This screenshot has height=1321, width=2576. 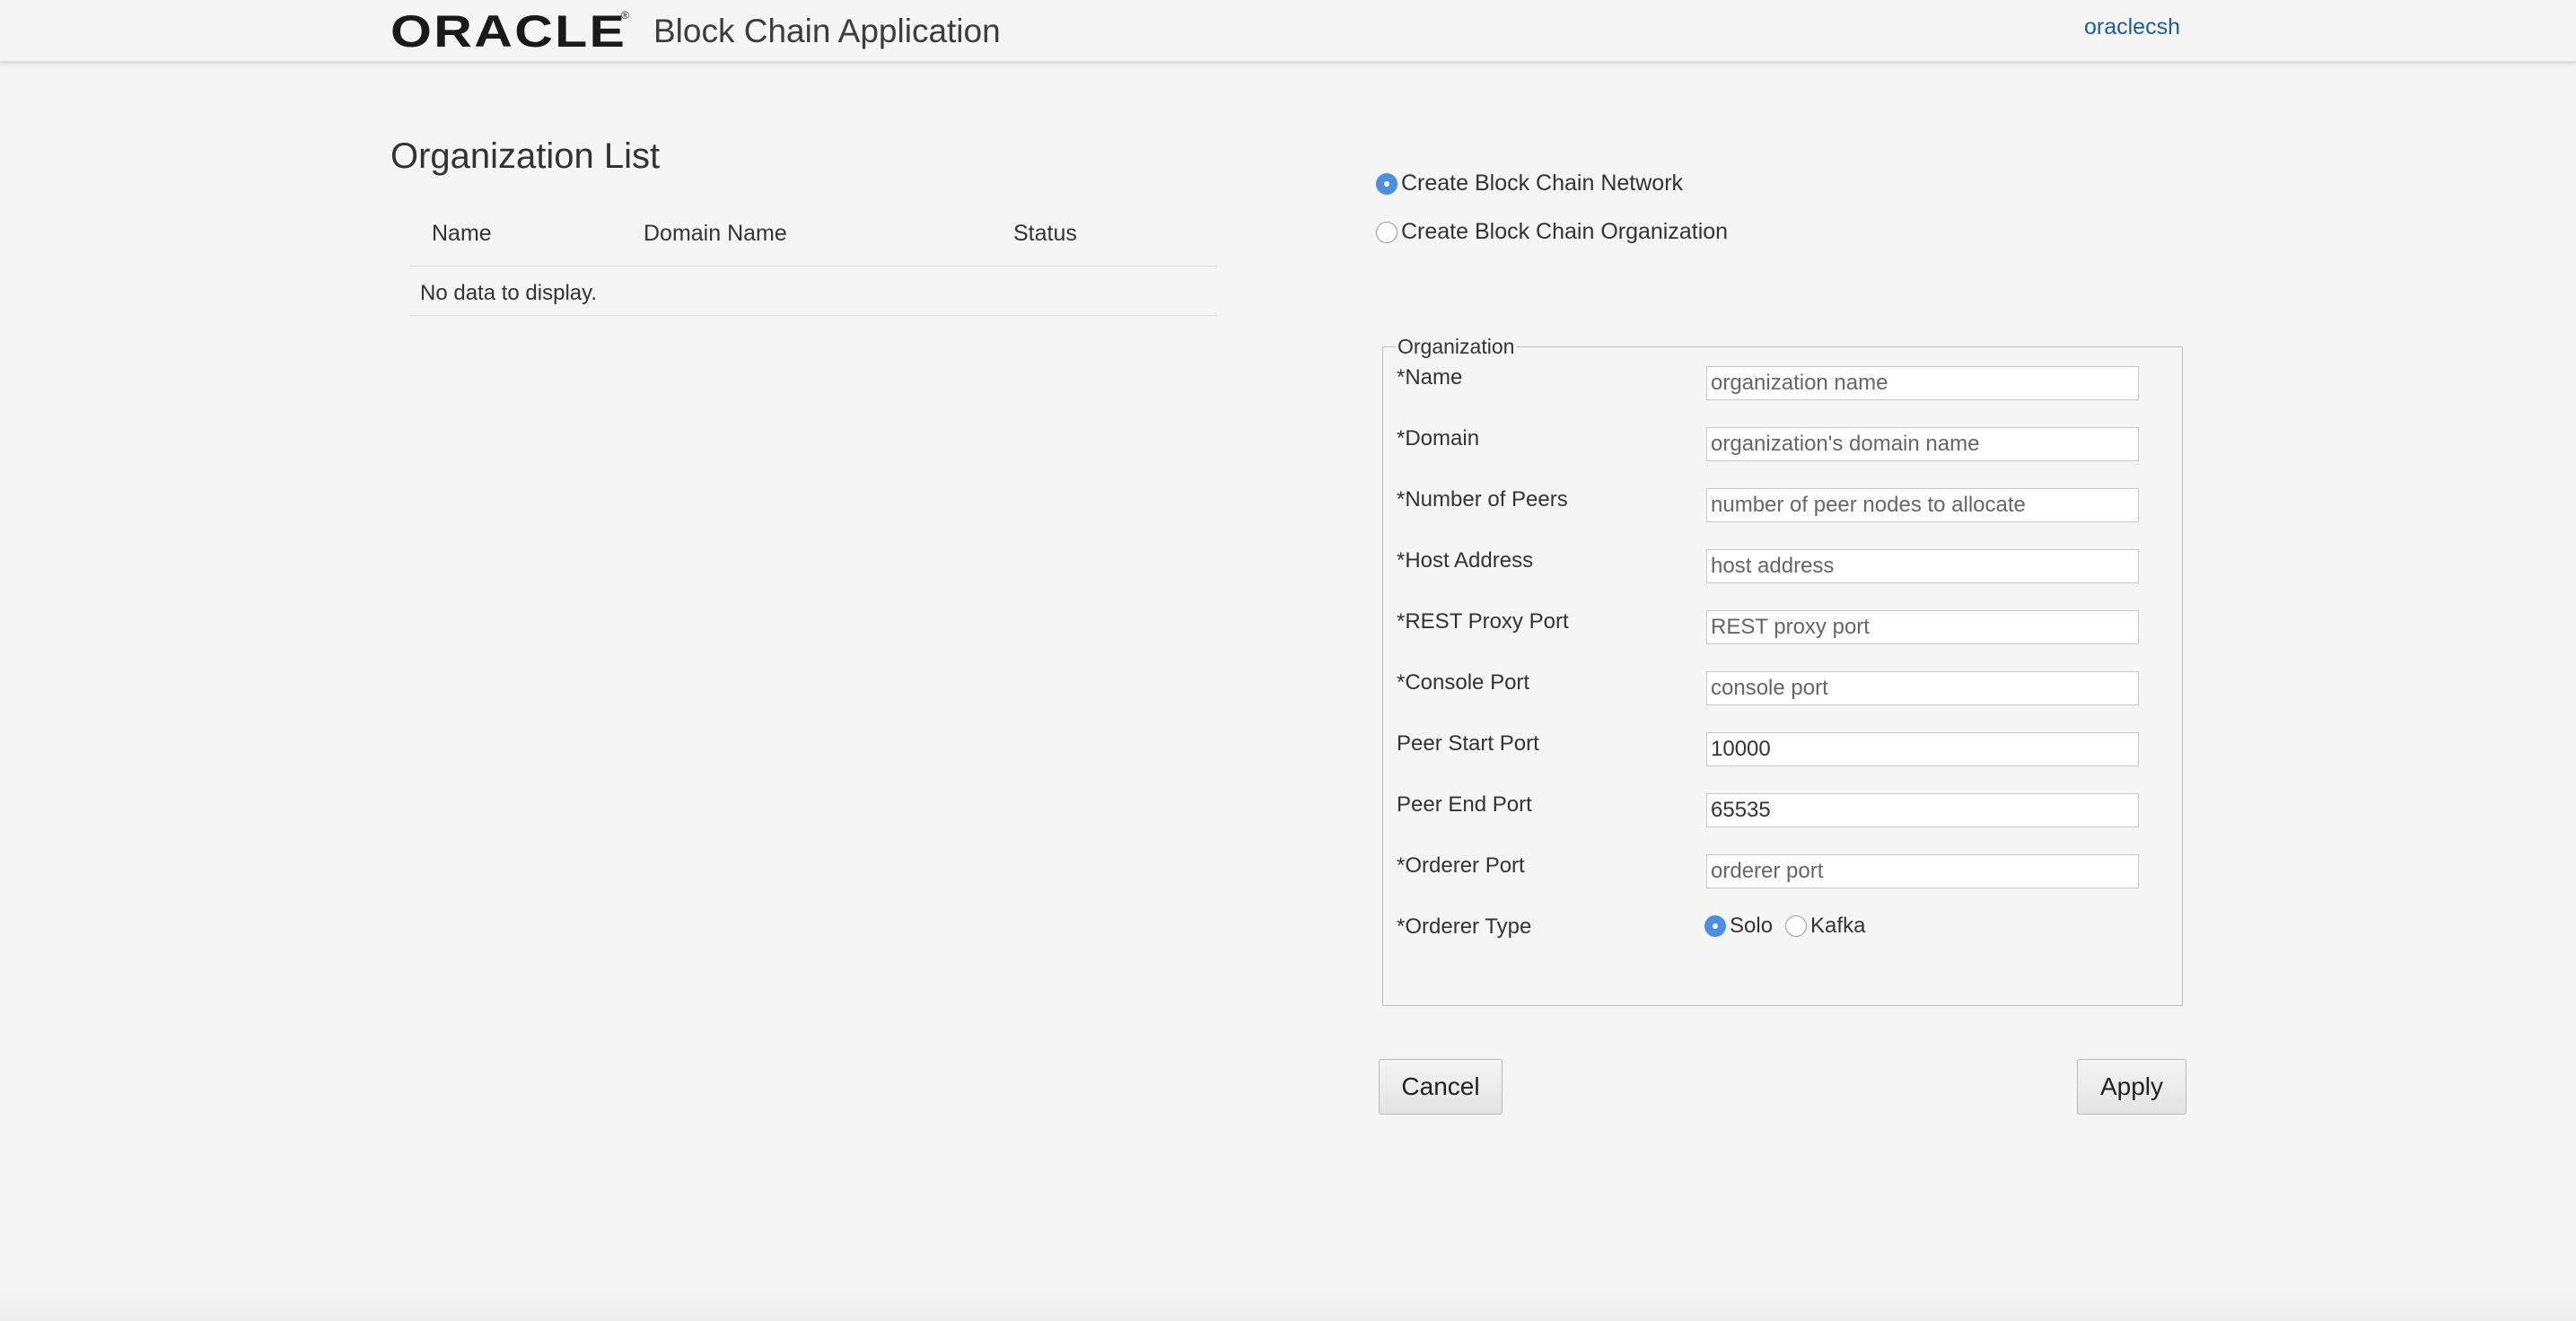 I want to click on create-network-option: Create Block Chain Network, so click(x=1529, y=184).